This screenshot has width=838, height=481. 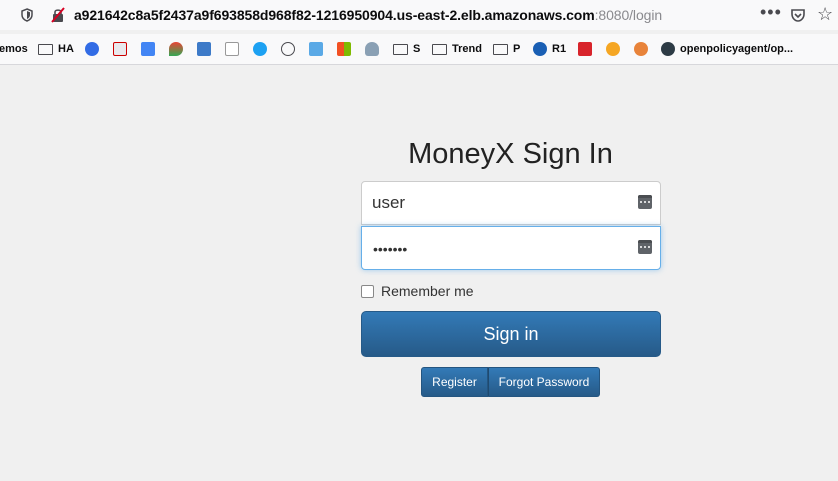 I want to click on twitter-icon, so click(x=260, y=49).